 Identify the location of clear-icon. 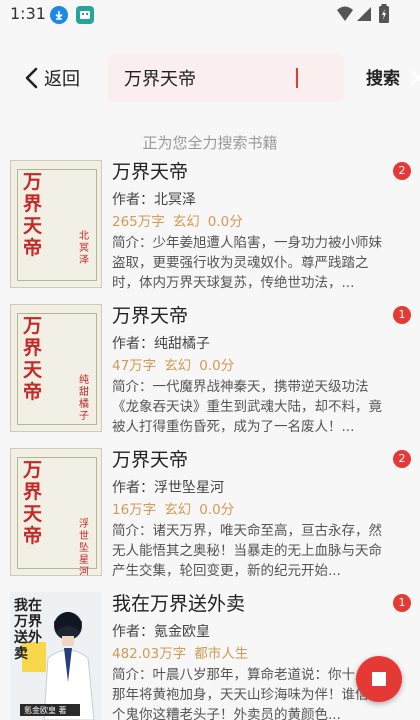
(415, 80).